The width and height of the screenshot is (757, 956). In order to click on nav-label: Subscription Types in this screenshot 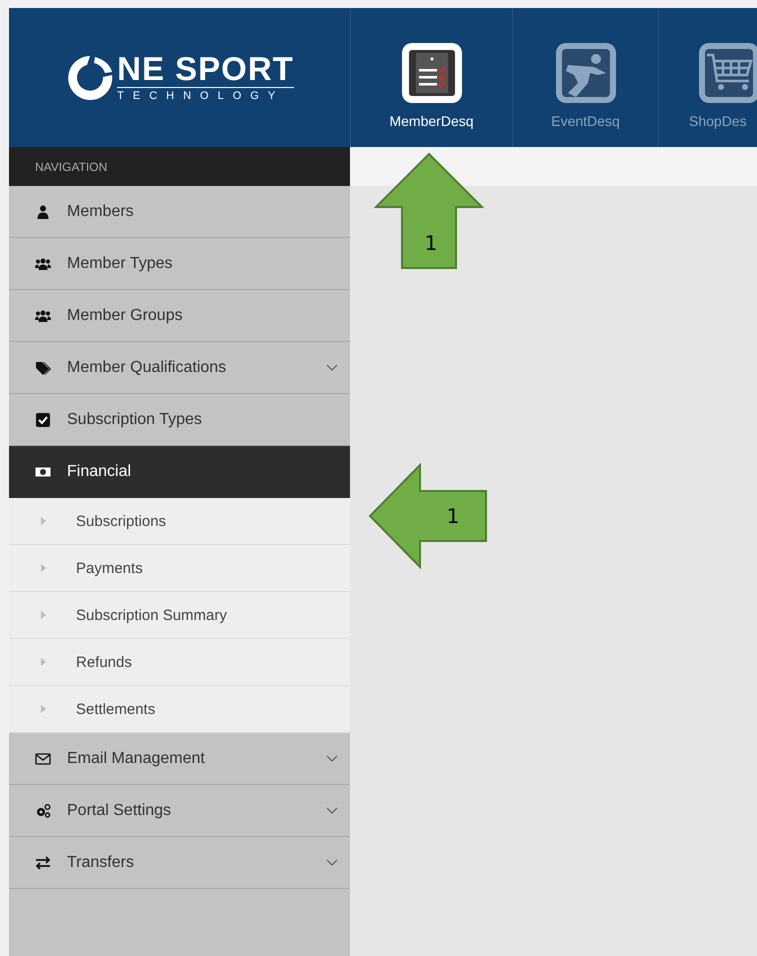, I will do `click(135, 419)`.